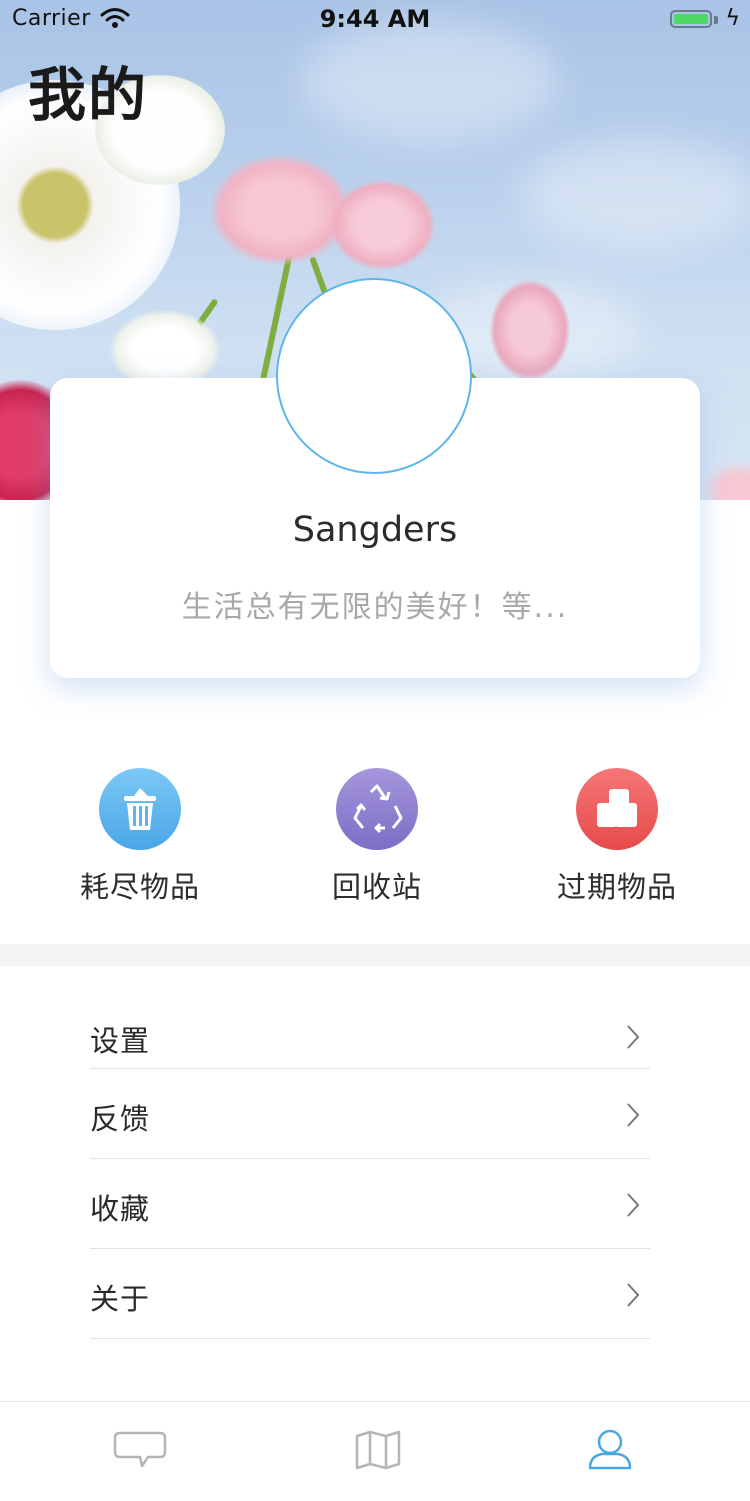 The width and height of the screenshot is (750, 1501). I want to click on username: Sangders, so click(375, 530).